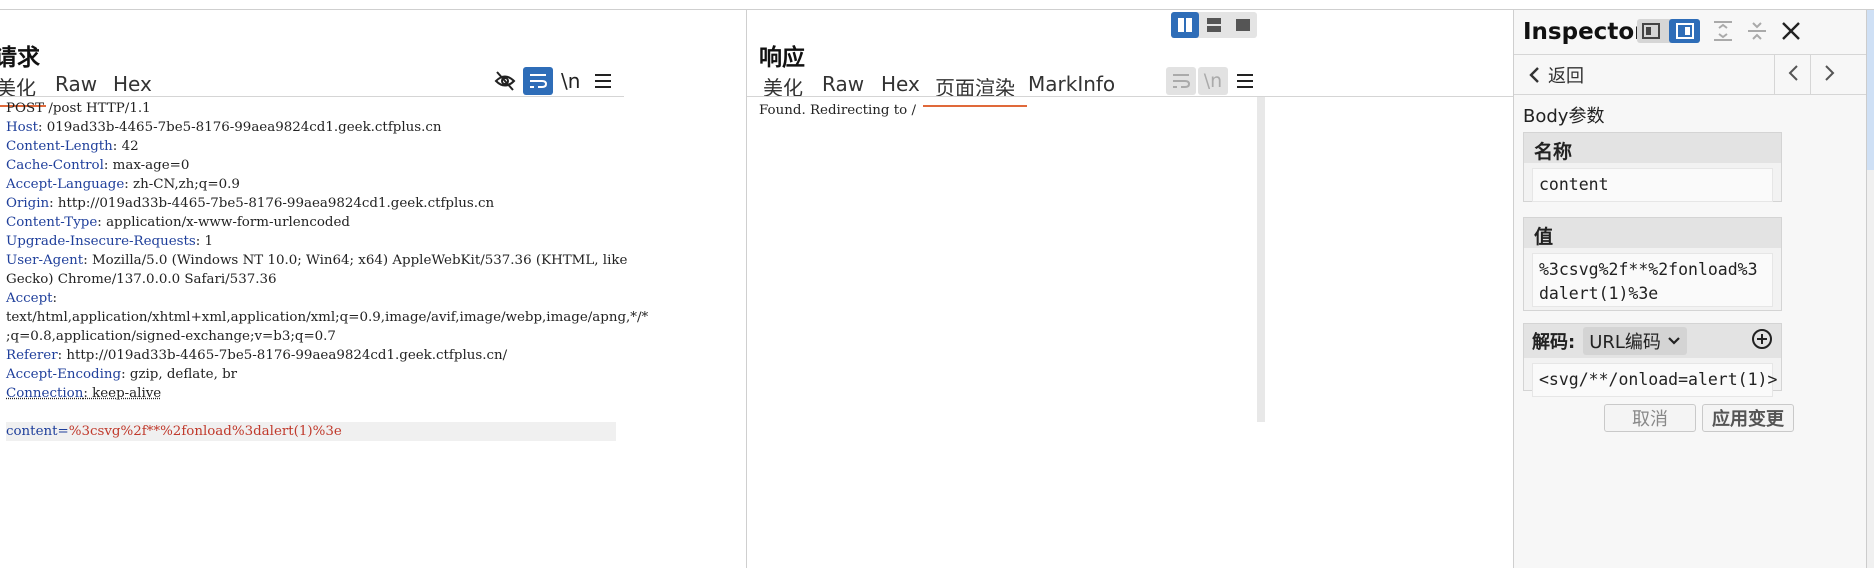 The image size is (1874, 568). I want to click on header-line: Accept-Encoding: gzip, deflate, br, so click(122, 374).